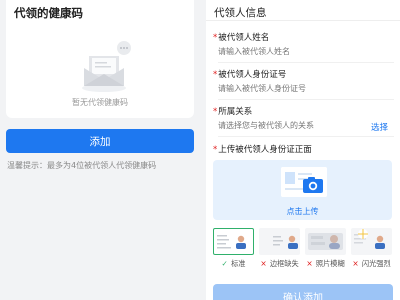 This screenshot has height=300, width=400. I want to click on sample-flash: × 闪光强烈, so click(371, 249).